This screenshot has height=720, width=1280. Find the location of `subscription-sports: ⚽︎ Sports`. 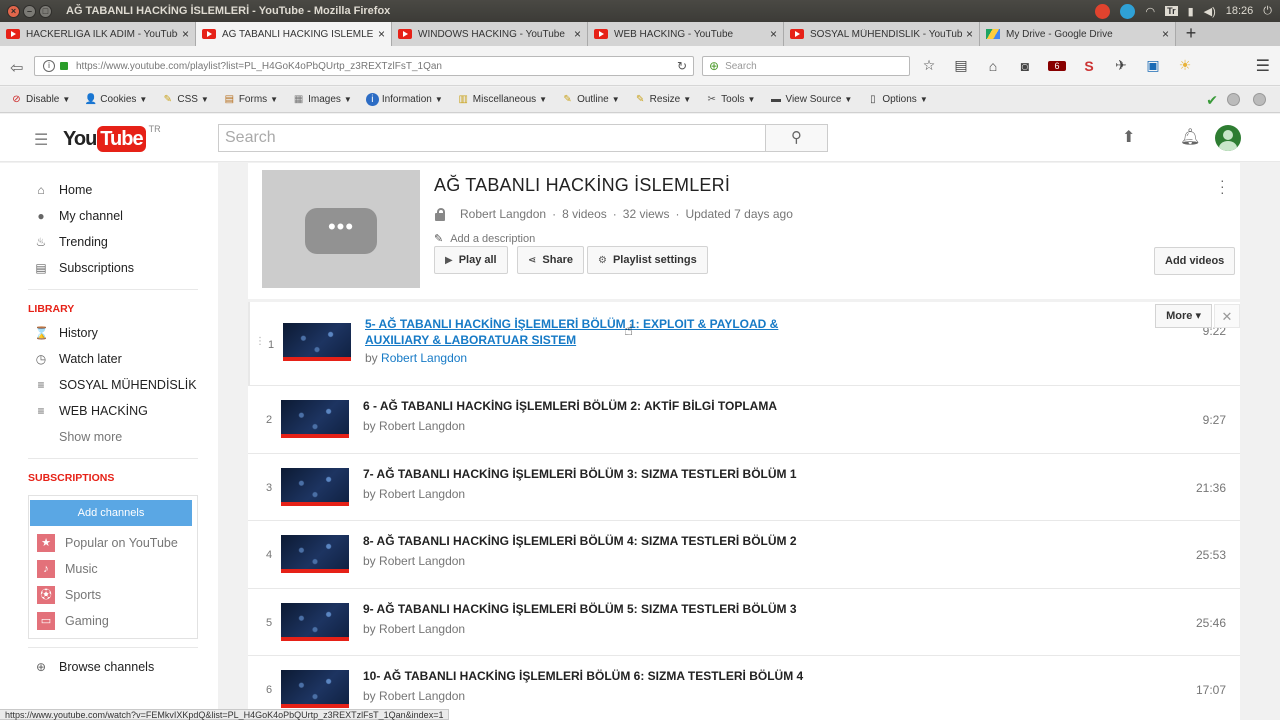

subscription-sports: ⚽︎ Sports is located at coordinates (113, 595).